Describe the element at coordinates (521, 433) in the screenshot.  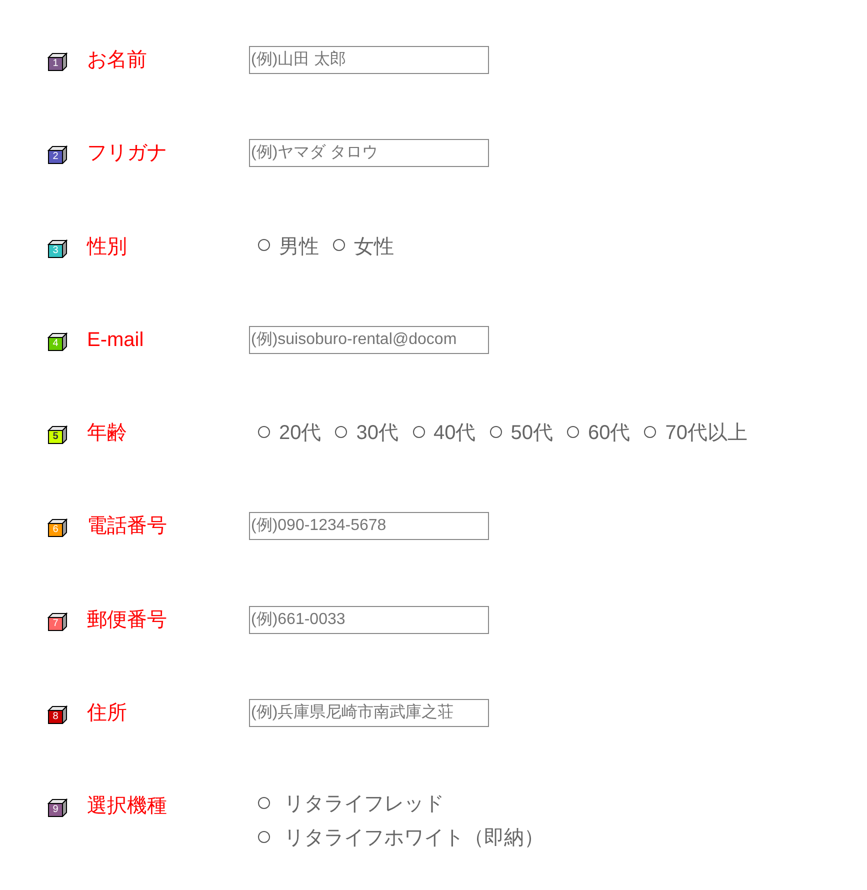
I see `radio-option: 50代` at that location.